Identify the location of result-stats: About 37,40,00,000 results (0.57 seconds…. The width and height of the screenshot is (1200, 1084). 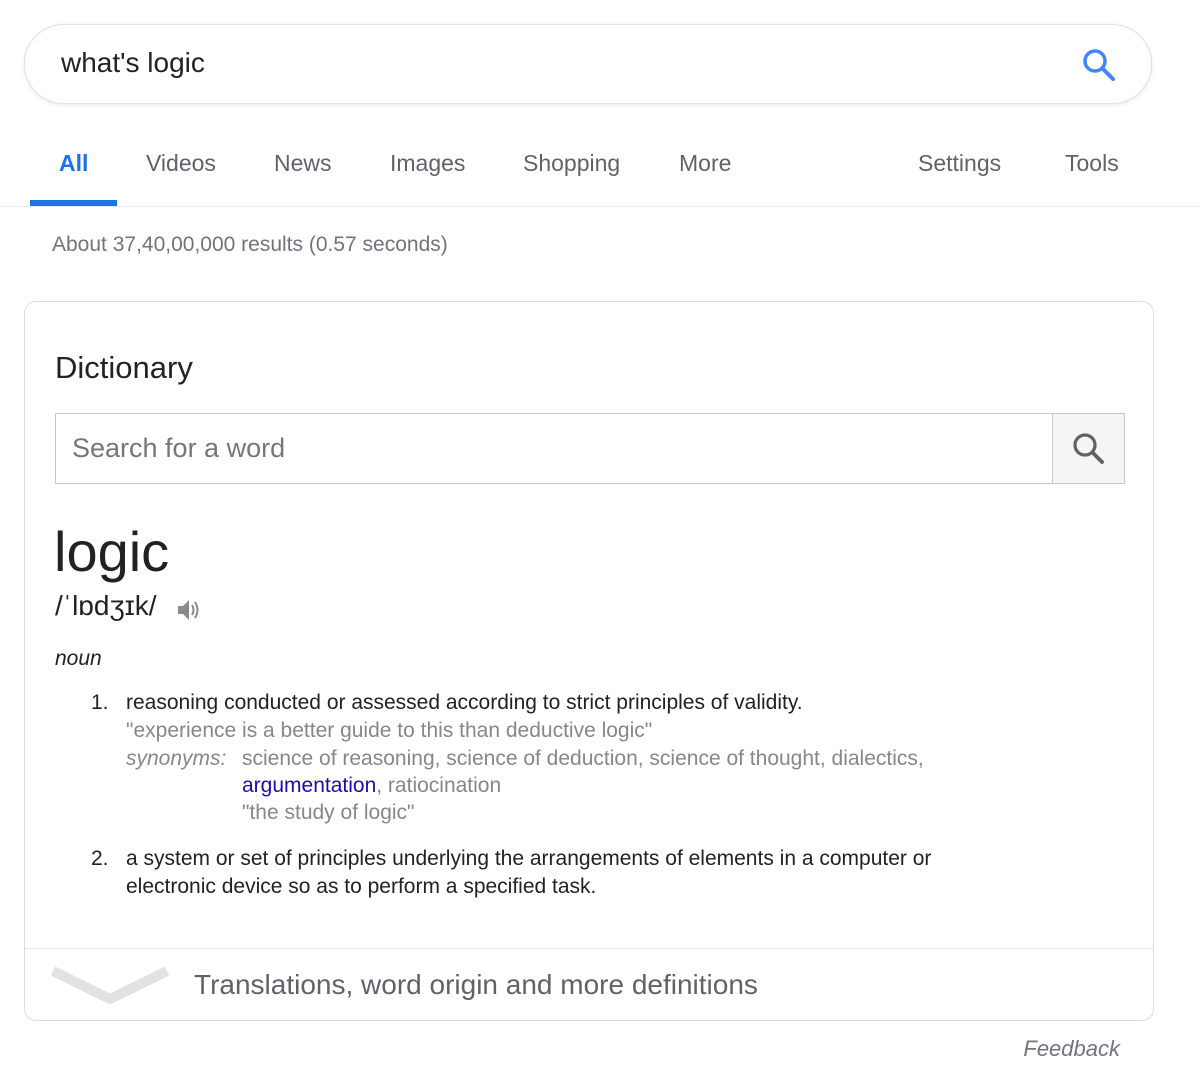
(250, 244).